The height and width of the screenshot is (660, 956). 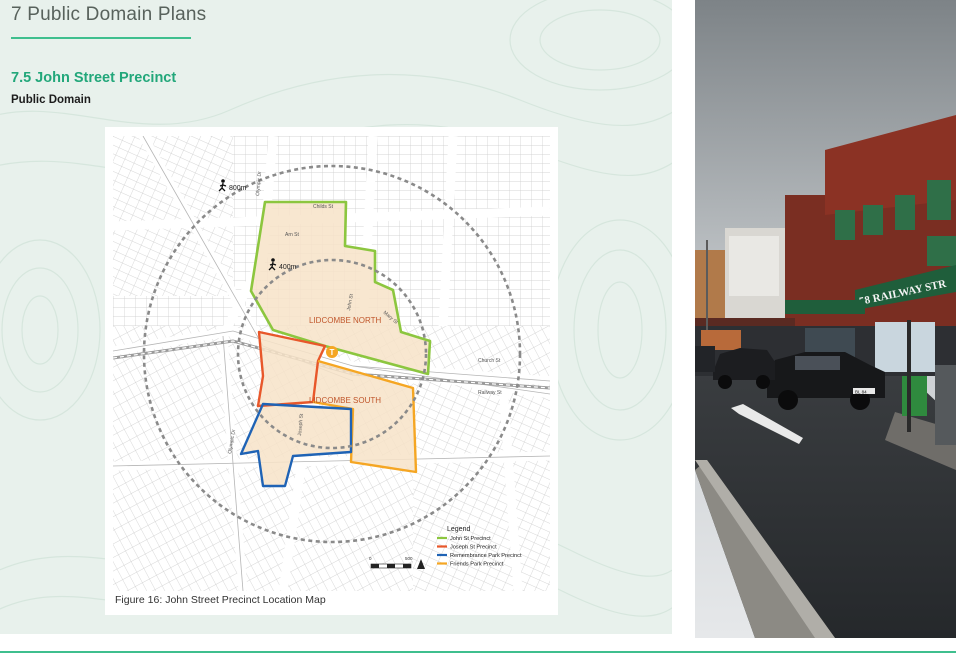 What do you see at coordinates (914, 396) in the screenshot?
I see `wheelie-bin` at bounding box center [914, 396].